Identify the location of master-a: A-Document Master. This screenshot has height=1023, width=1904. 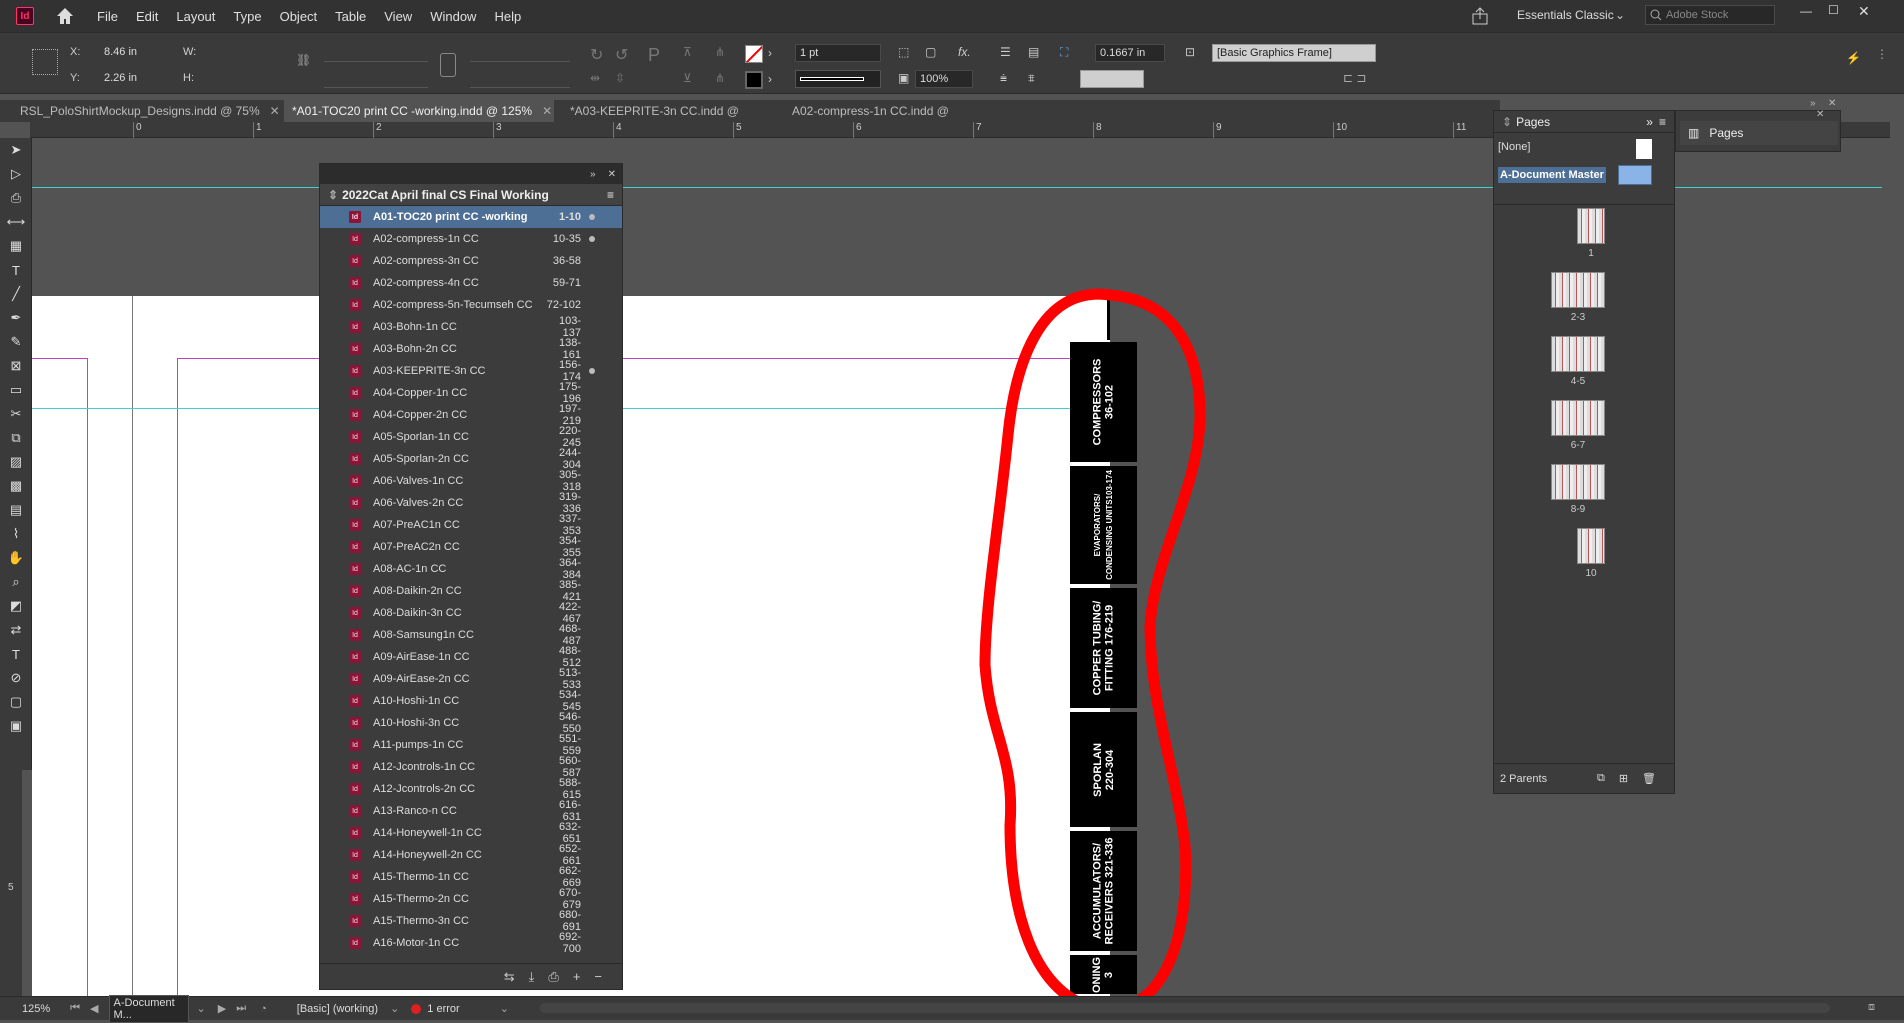
(1584, 175).